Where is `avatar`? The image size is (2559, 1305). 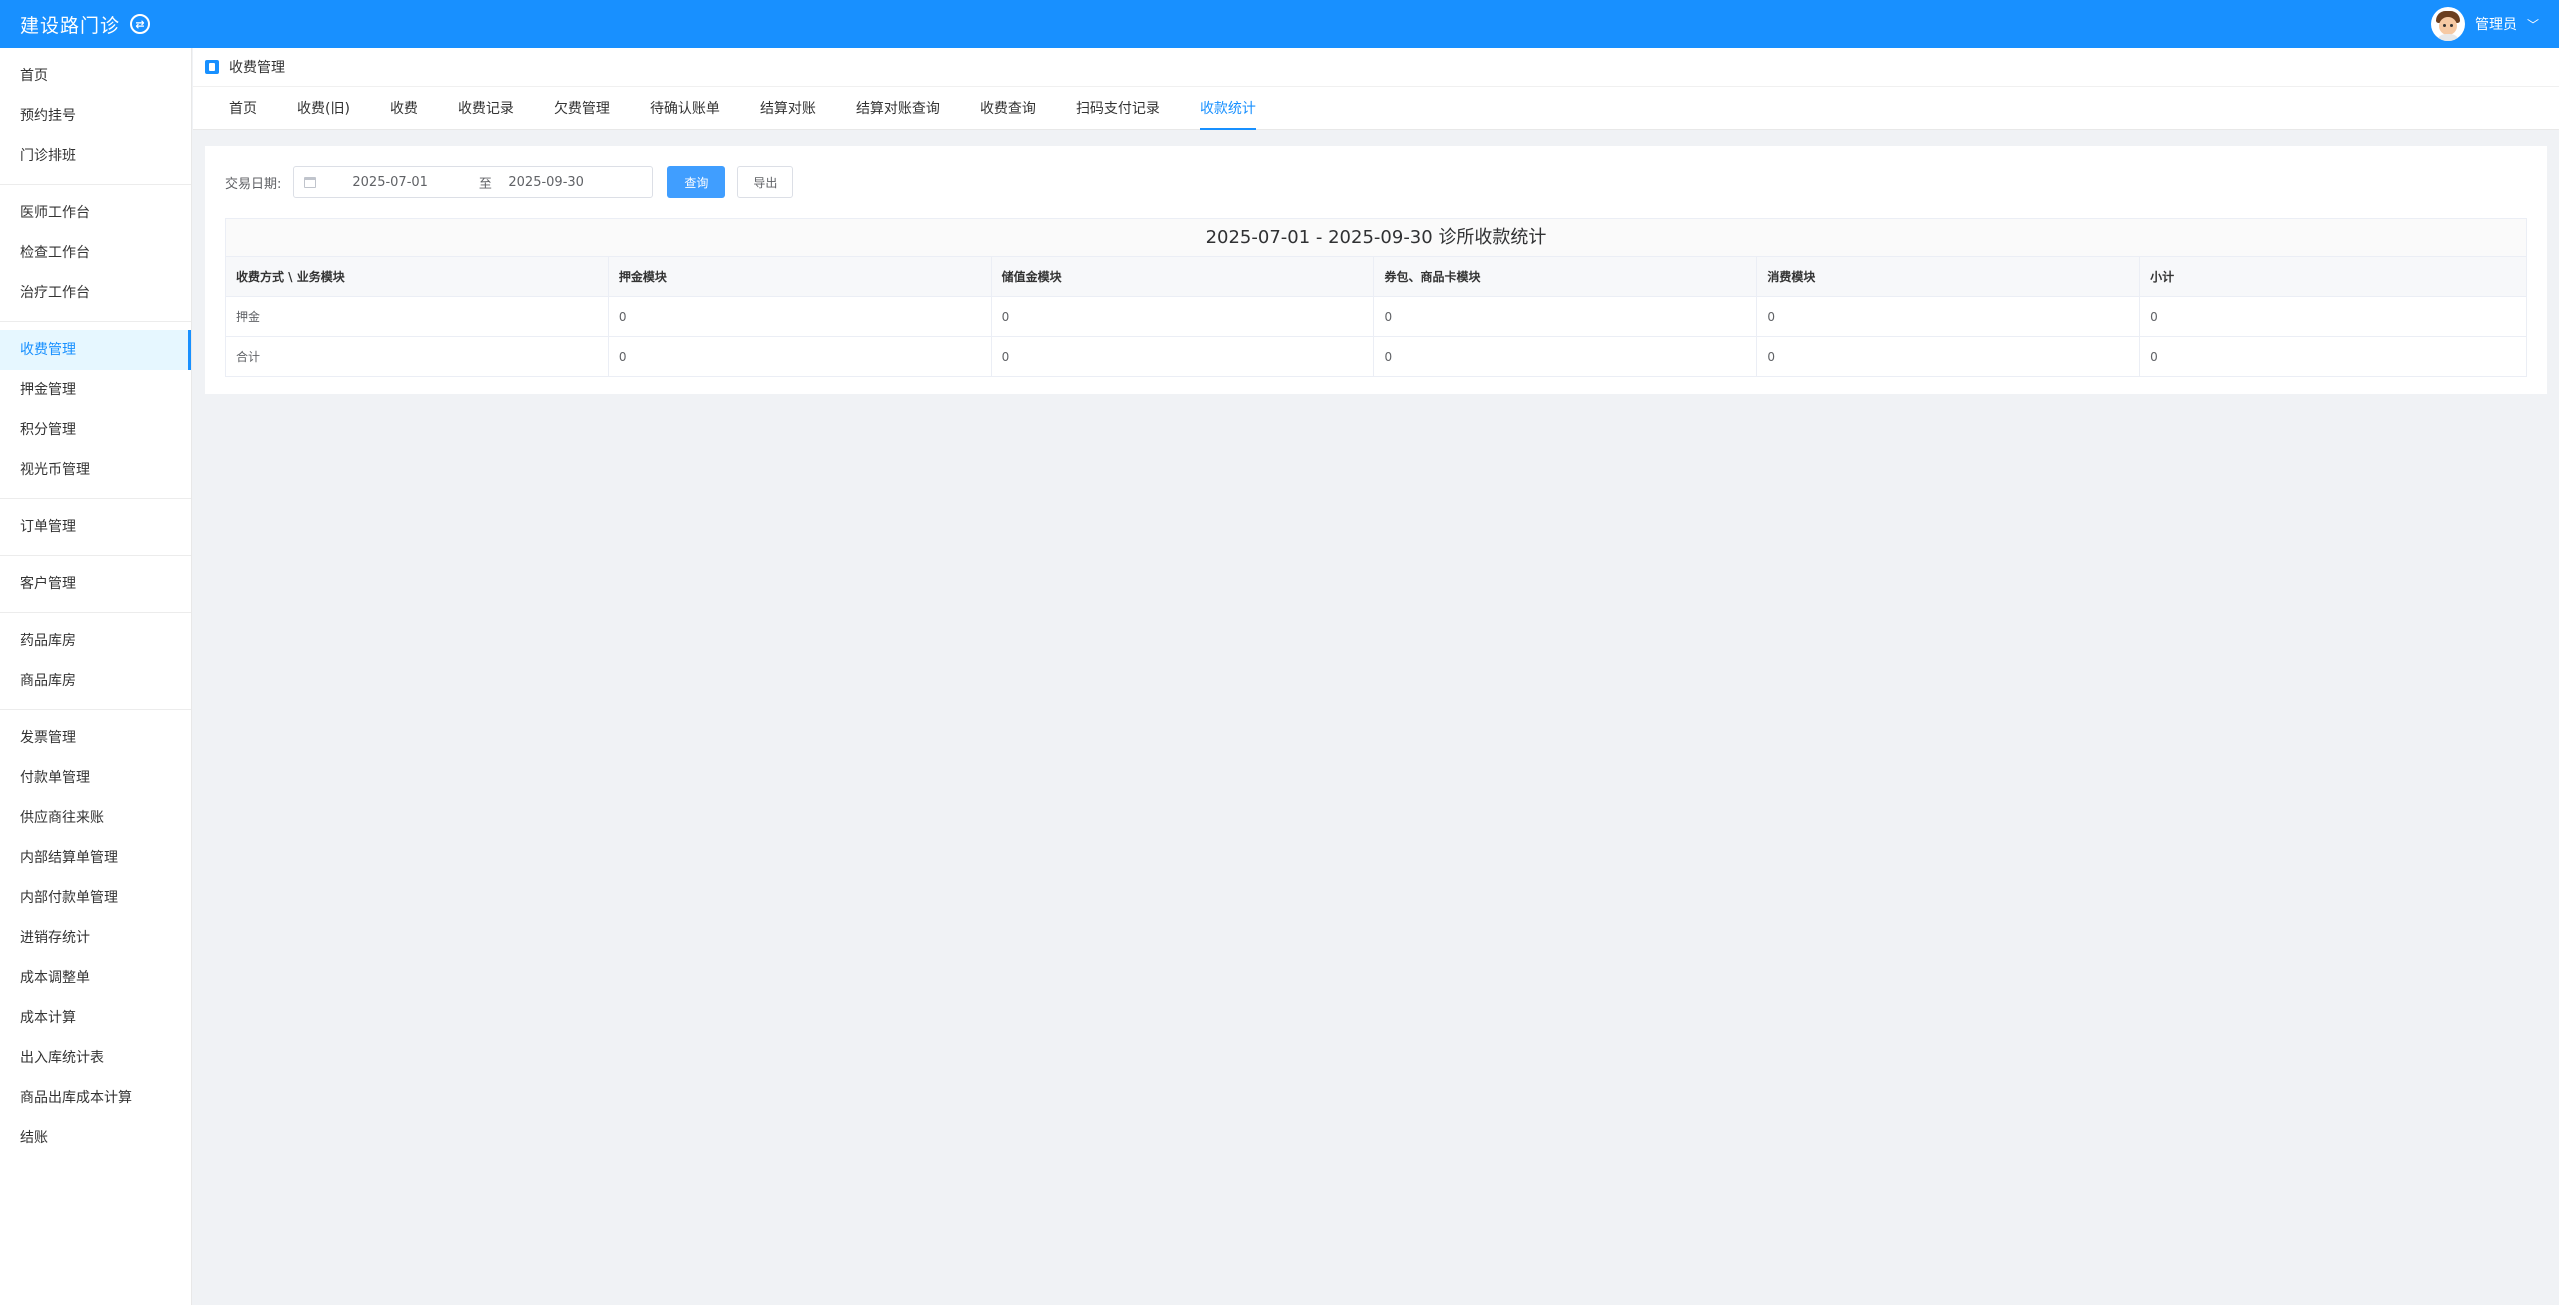 avatar is located at coordinates (2447, 24).